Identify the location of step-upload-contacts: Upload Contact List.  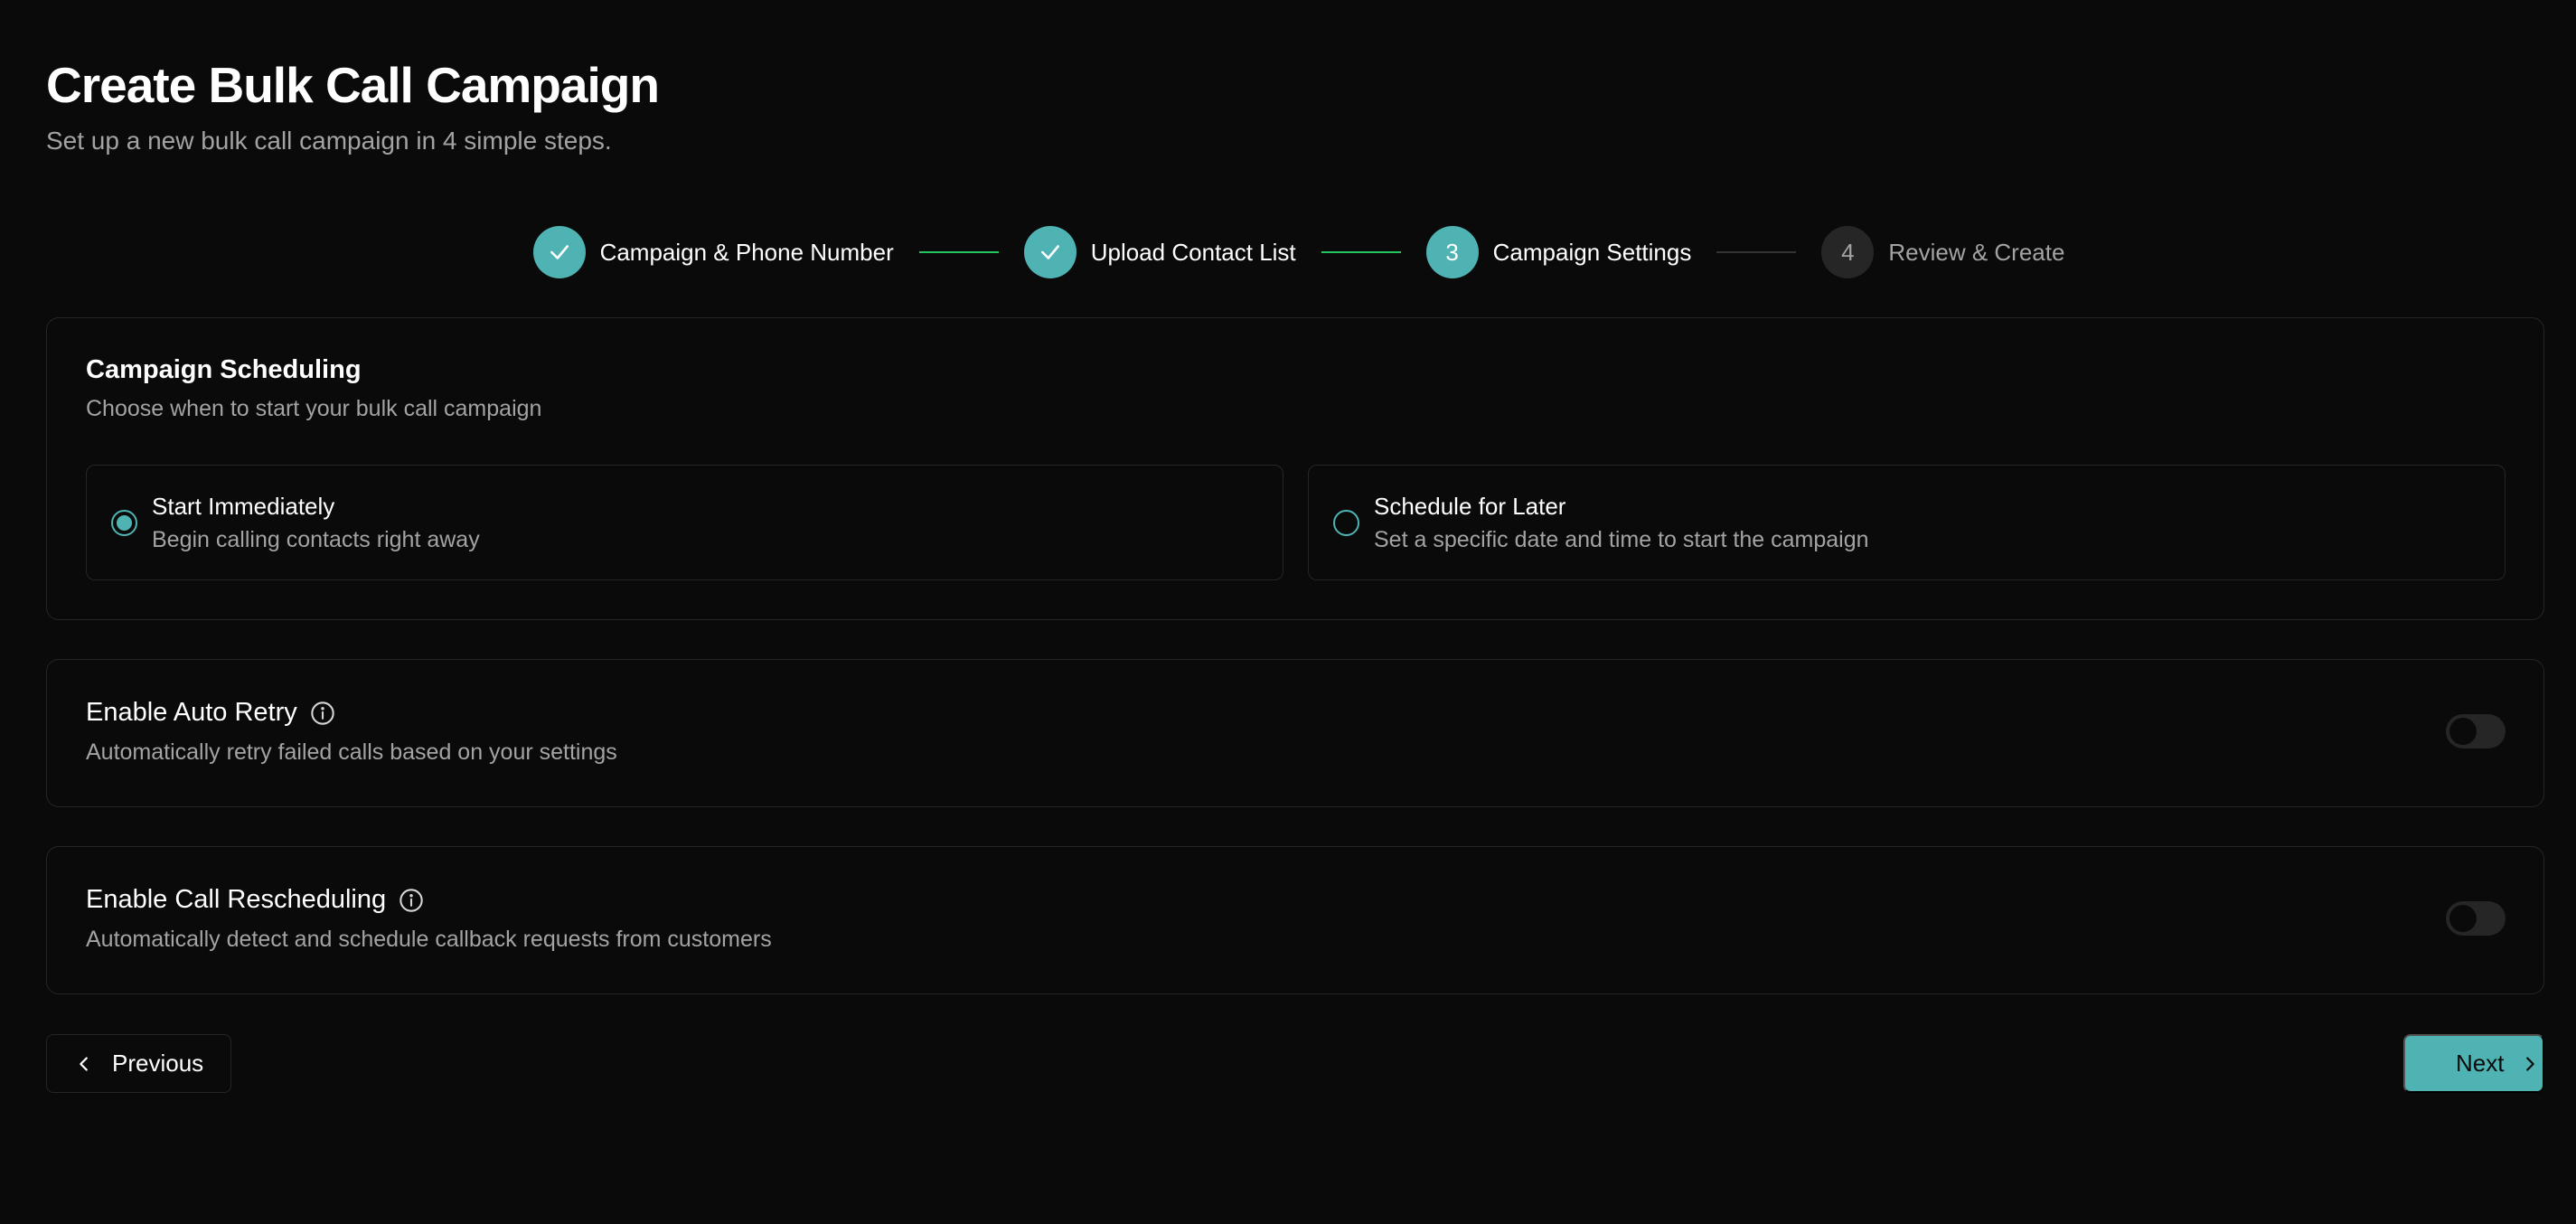
(1159, 252).